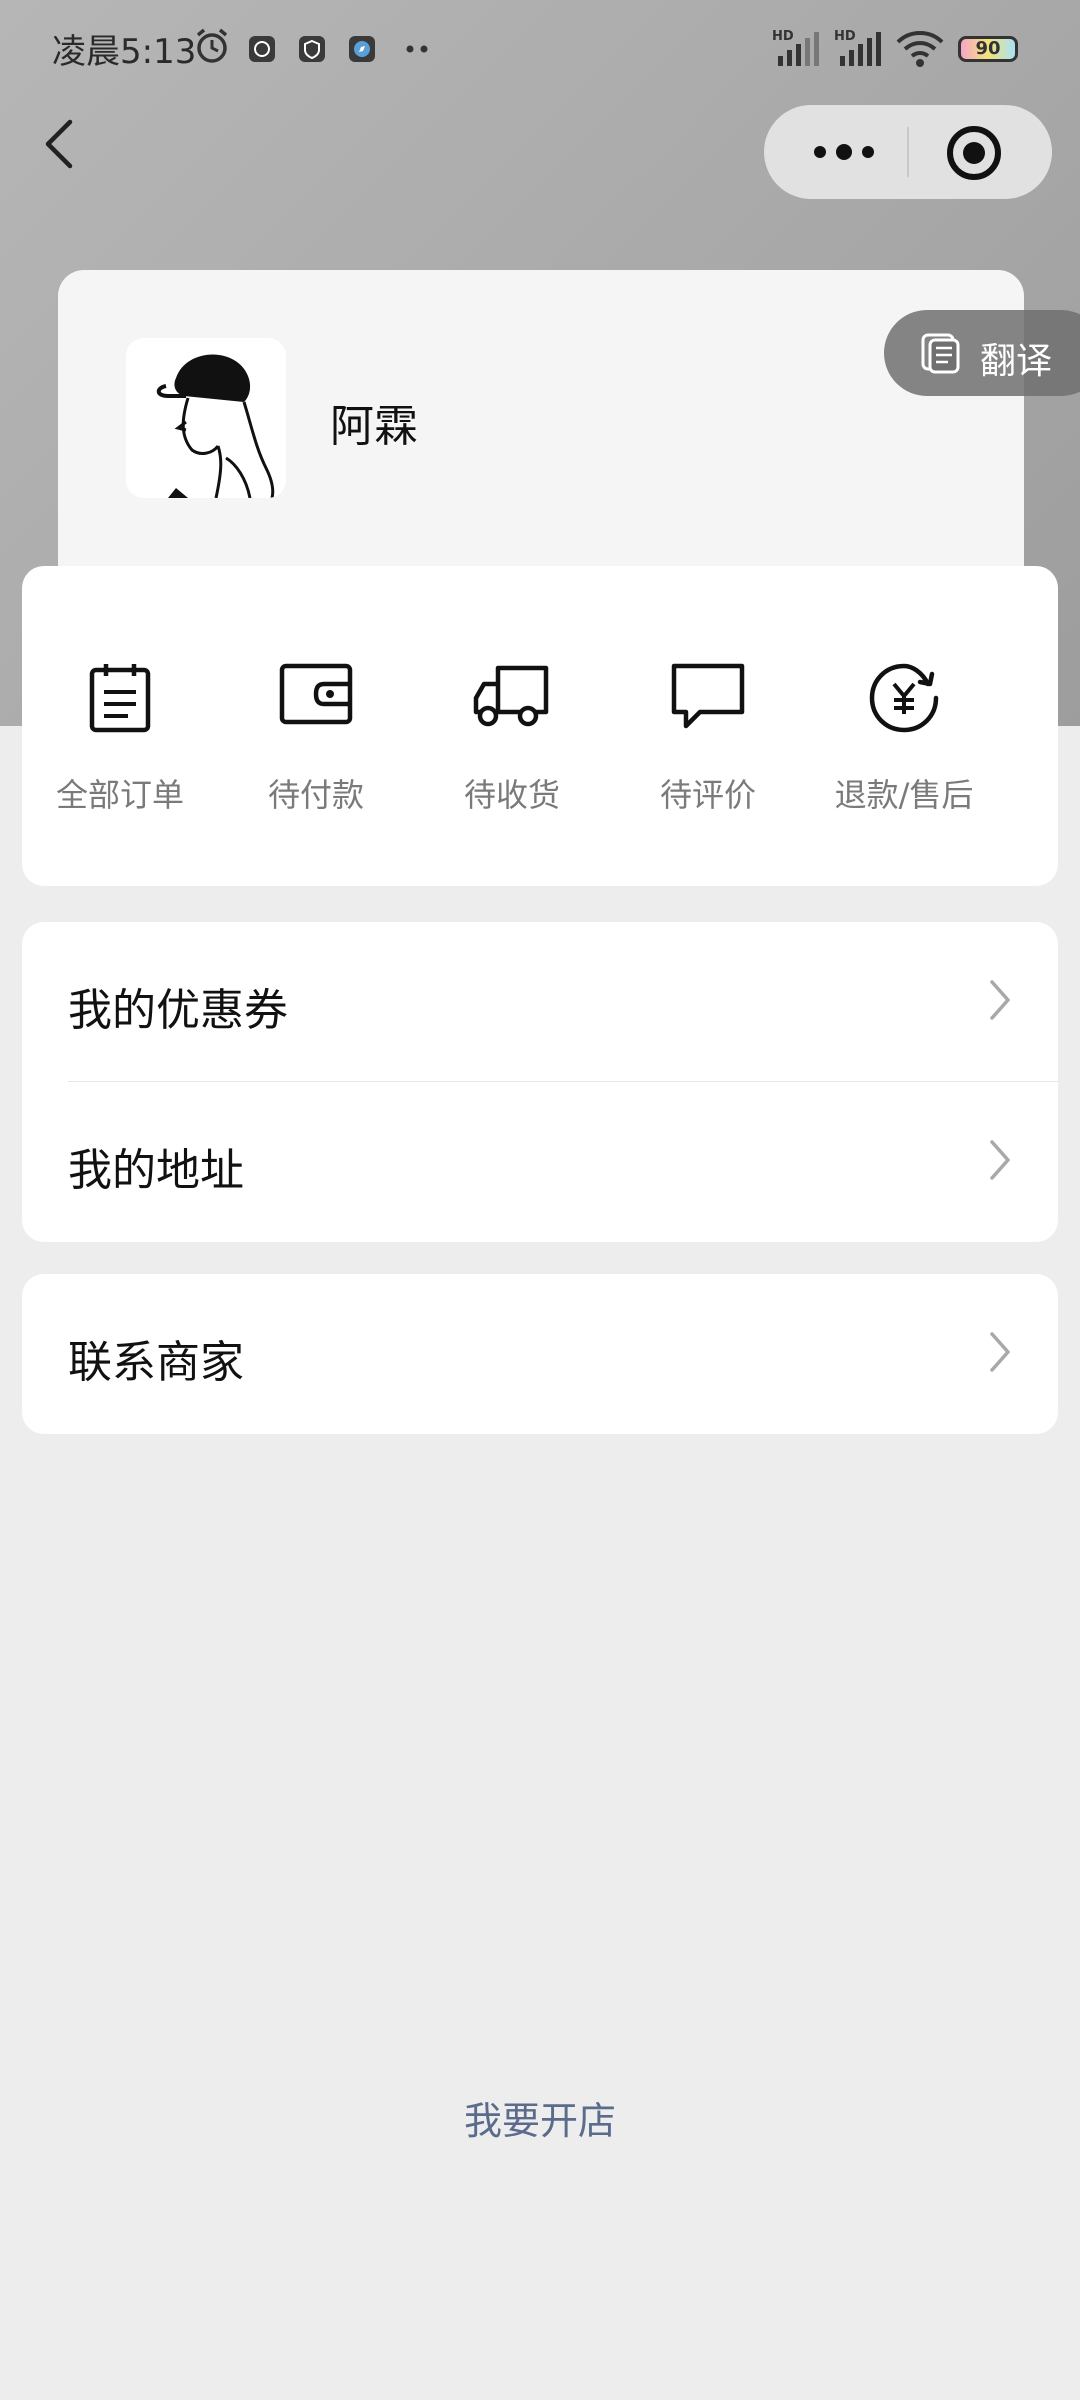 The height and width of the screenshot is (2400, 1080). I want to click on status-time: 凌晨5:13, so click(124, 52).